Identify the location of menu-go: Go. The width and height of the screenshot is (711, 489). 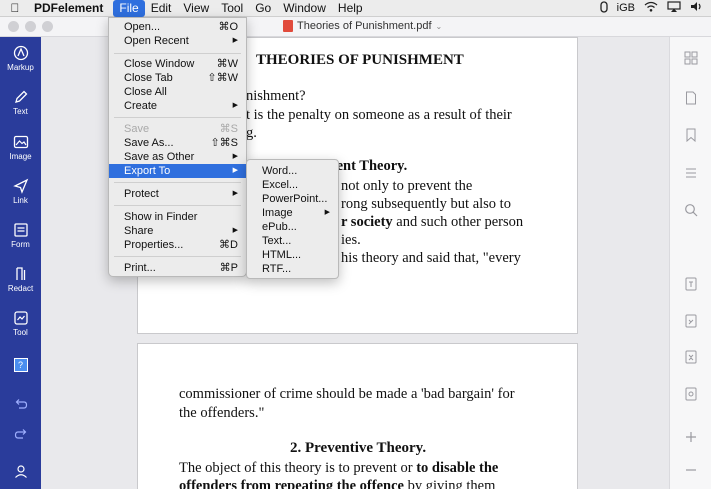
(263, 8).